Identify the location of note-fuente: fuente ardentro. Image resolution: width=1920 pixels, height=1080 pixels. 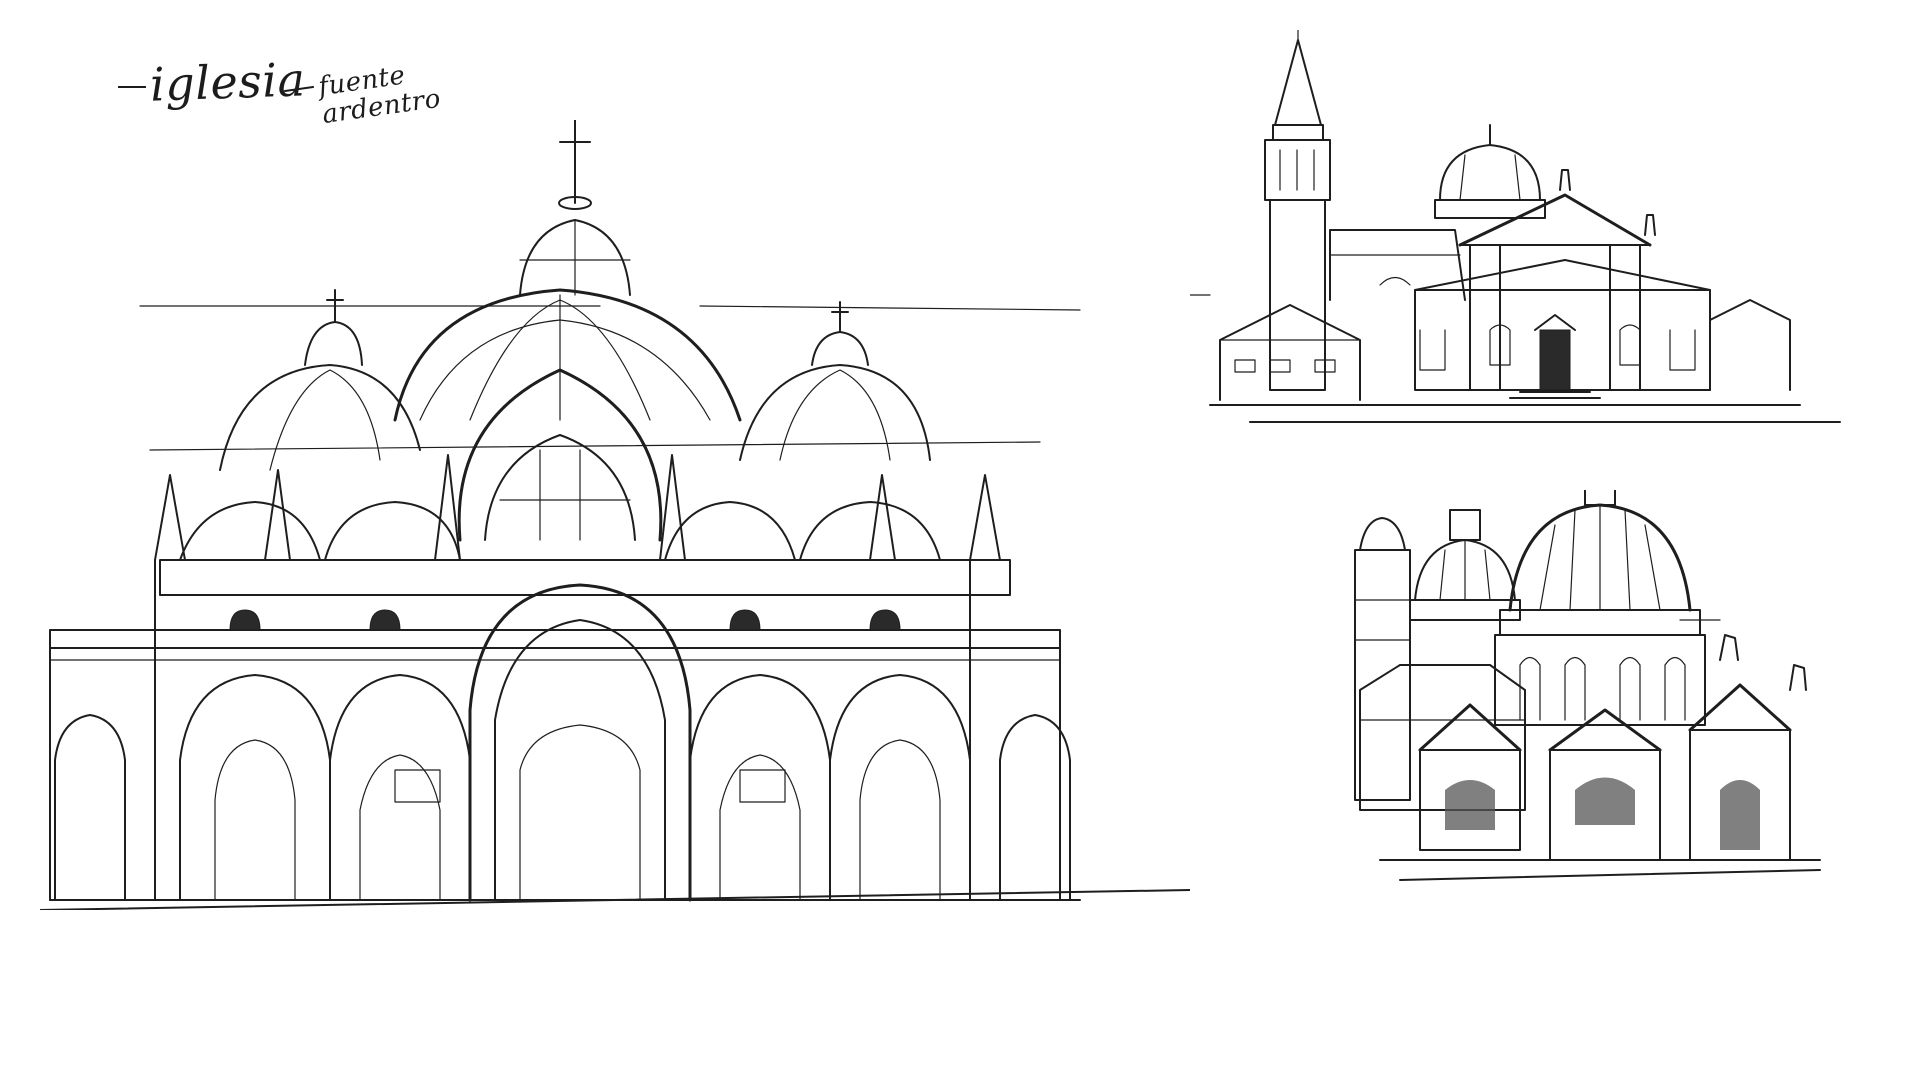
(380, 93).